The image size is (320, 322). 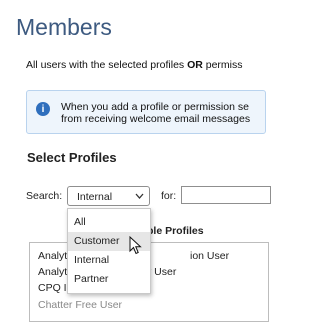 What do you see at coordinates (95, 197) in the screenshot?
I see `profile-type-selected-value: Internal` at bounding box center [95, 197].